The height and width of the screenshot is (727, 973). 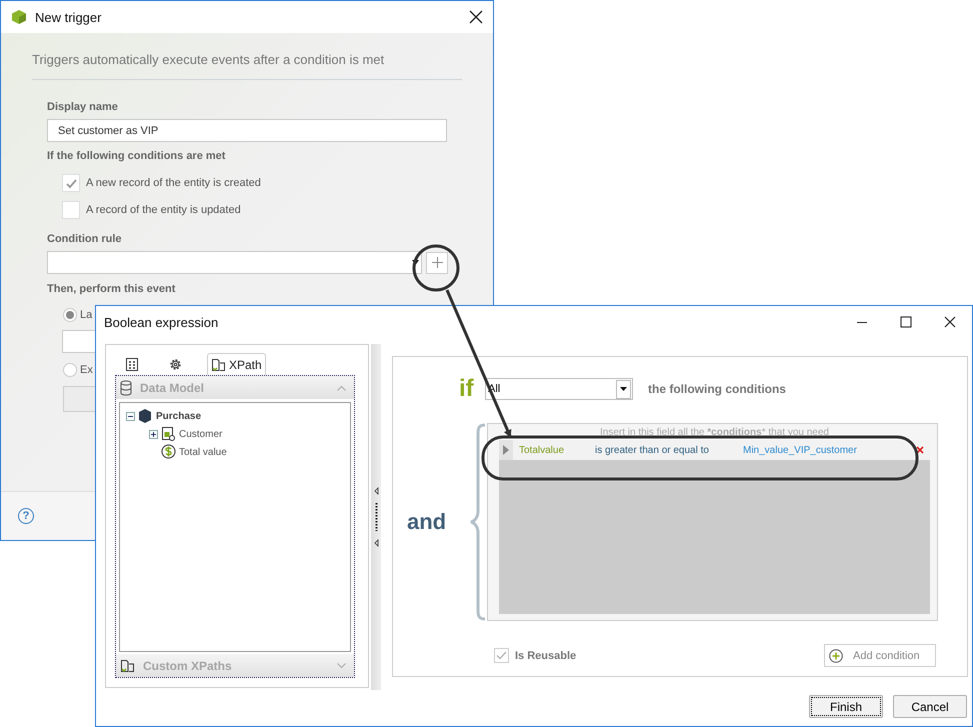 I want to click on condition-operator: is greater than or equal to, so click(x=666, y=450).